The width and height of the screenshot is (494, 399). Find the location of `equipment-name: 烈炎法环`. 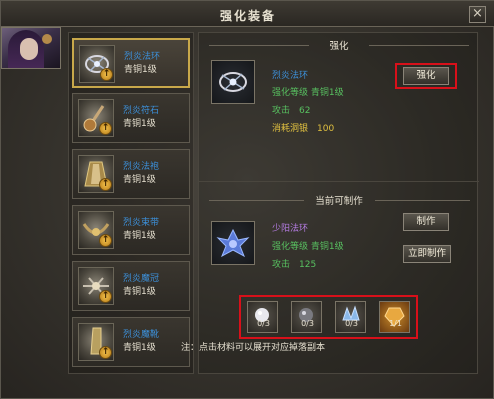

equipment-name: 烈炎法环 is located at coordinates (142, 57).